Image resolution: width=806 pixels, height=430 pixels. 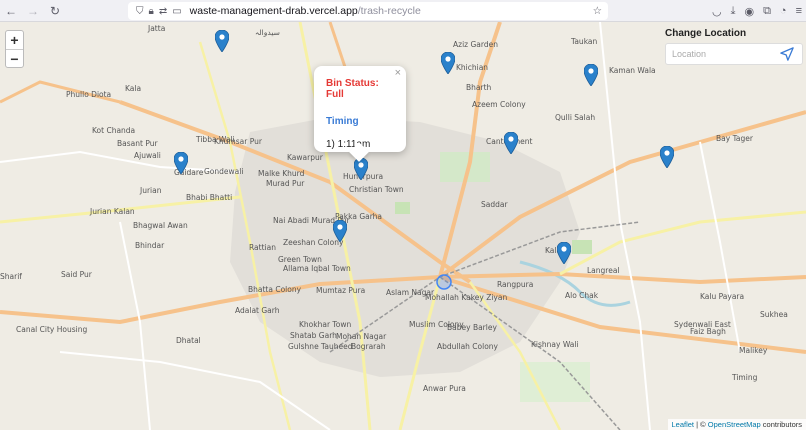 What do you see at coordinates (317, 268) in the screenshot?
I see `place-label: Allama Iqbal Town` at bounding box center [317, 268].